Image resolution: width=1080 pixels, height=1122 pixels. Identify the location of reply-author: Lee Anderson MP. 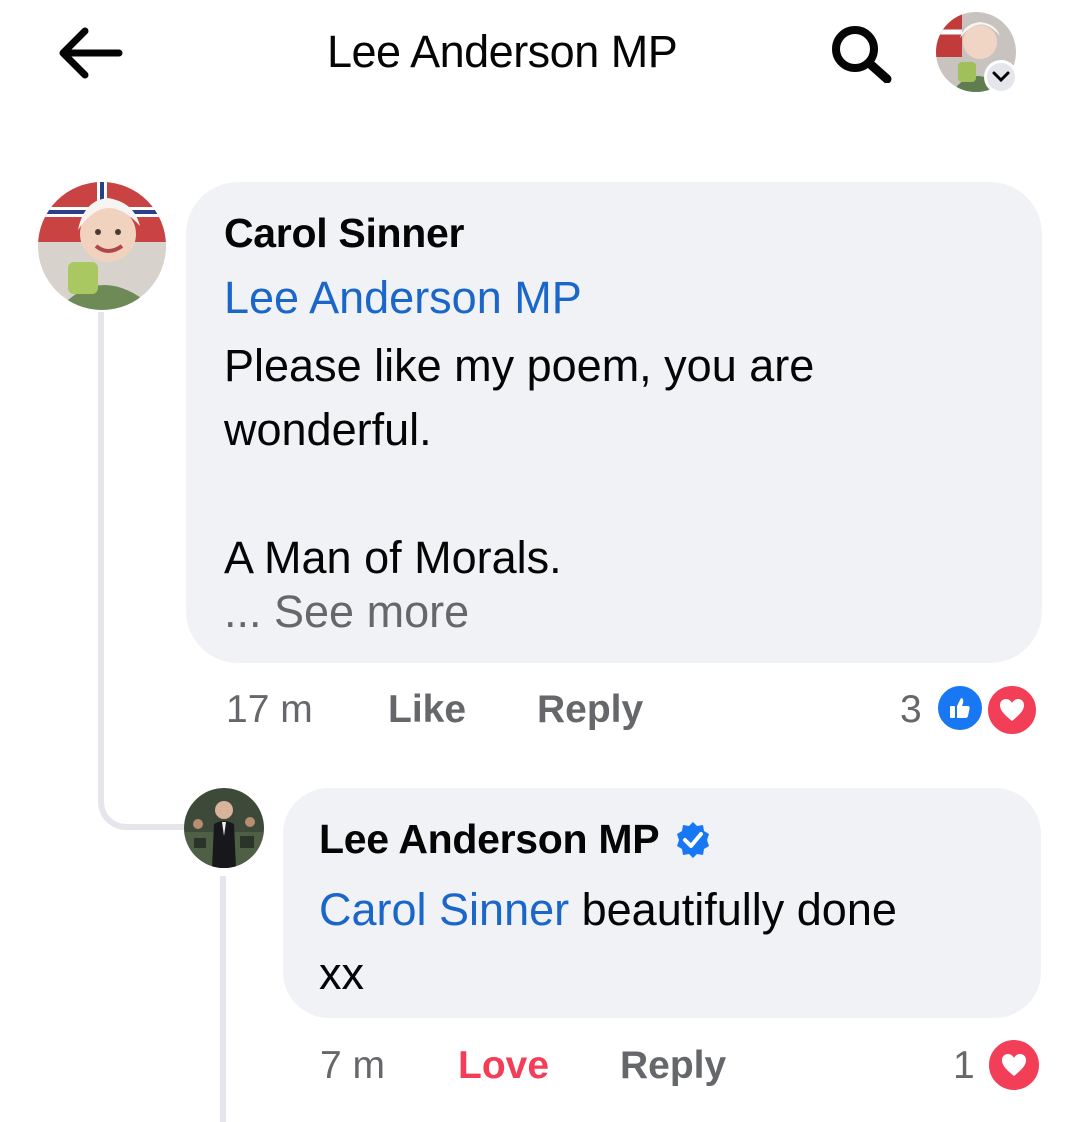
(489, 839).